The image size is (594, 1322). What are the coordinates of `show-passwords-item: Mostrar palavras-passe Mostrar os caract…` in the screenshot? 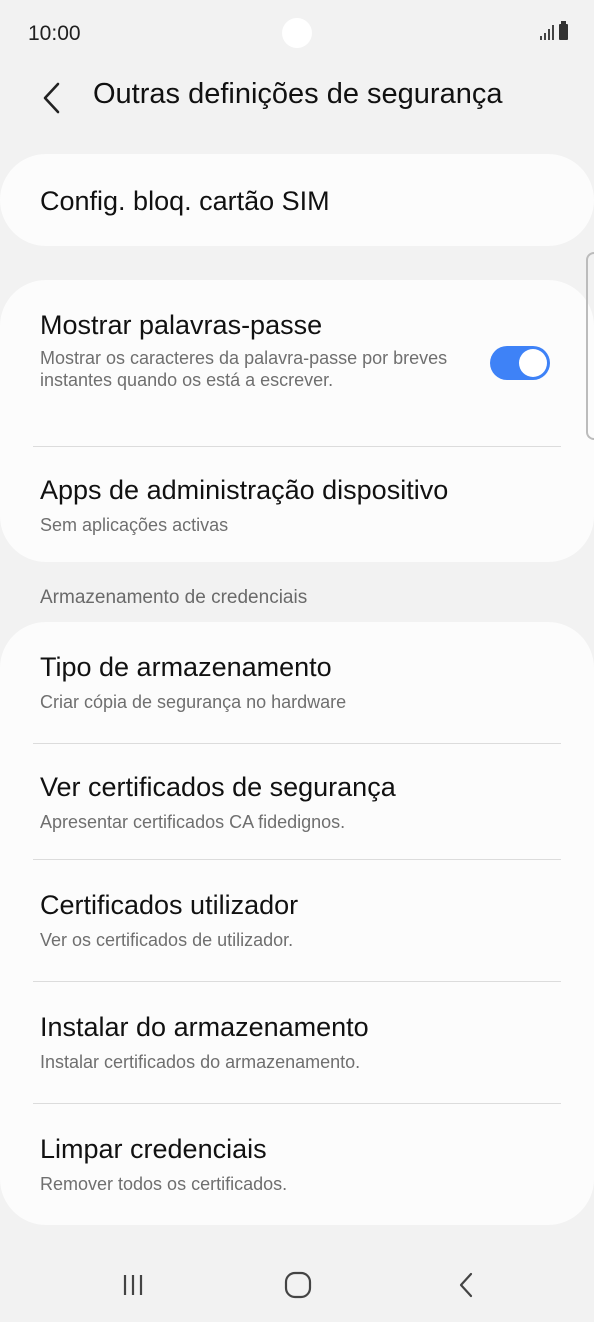 It's located at (252, 350).